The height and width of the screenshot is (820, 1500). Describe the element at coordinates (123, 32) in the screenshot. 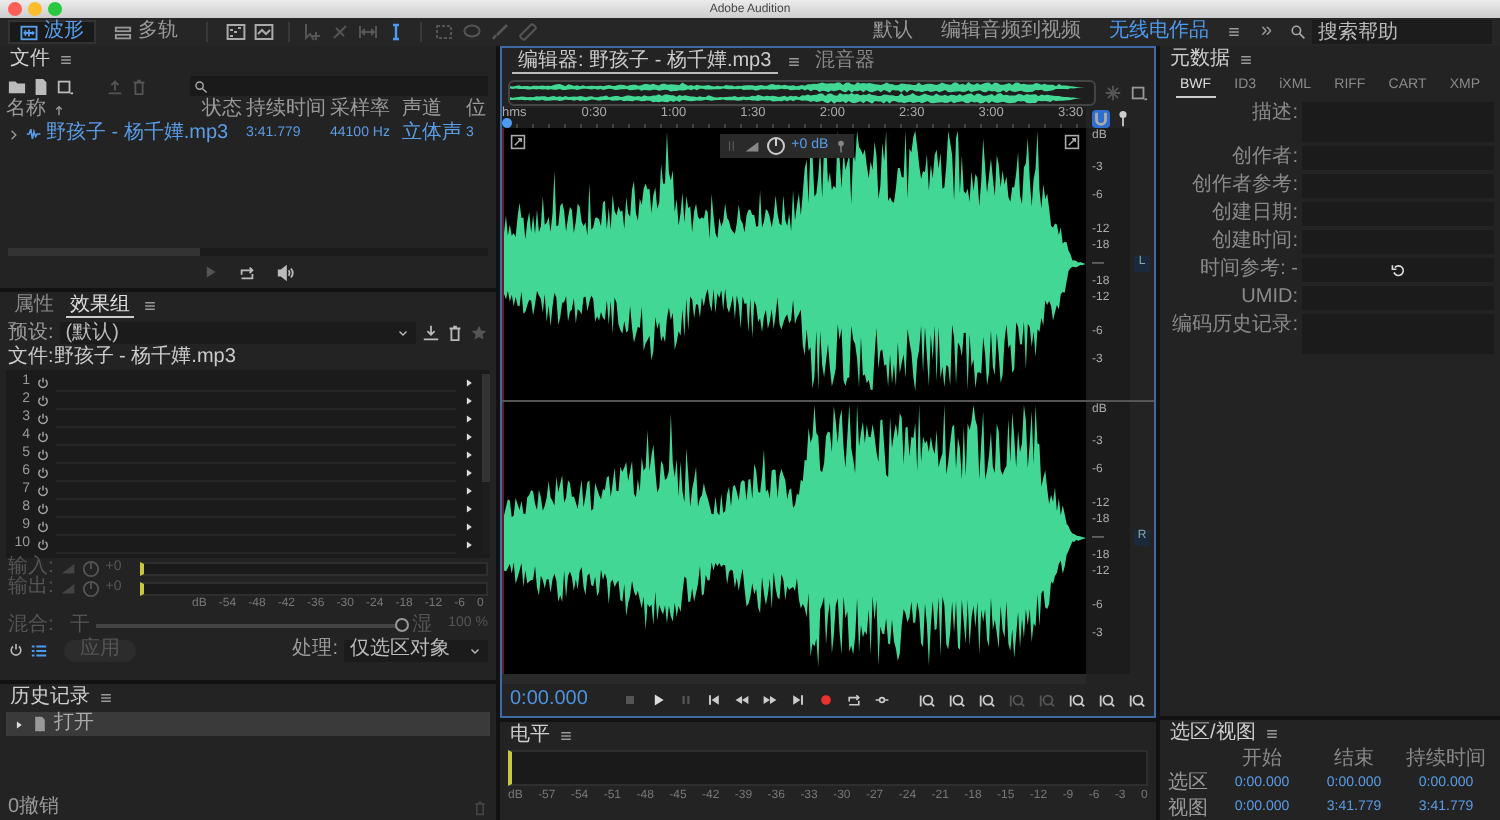

I see `multitrack-icon` at that location.